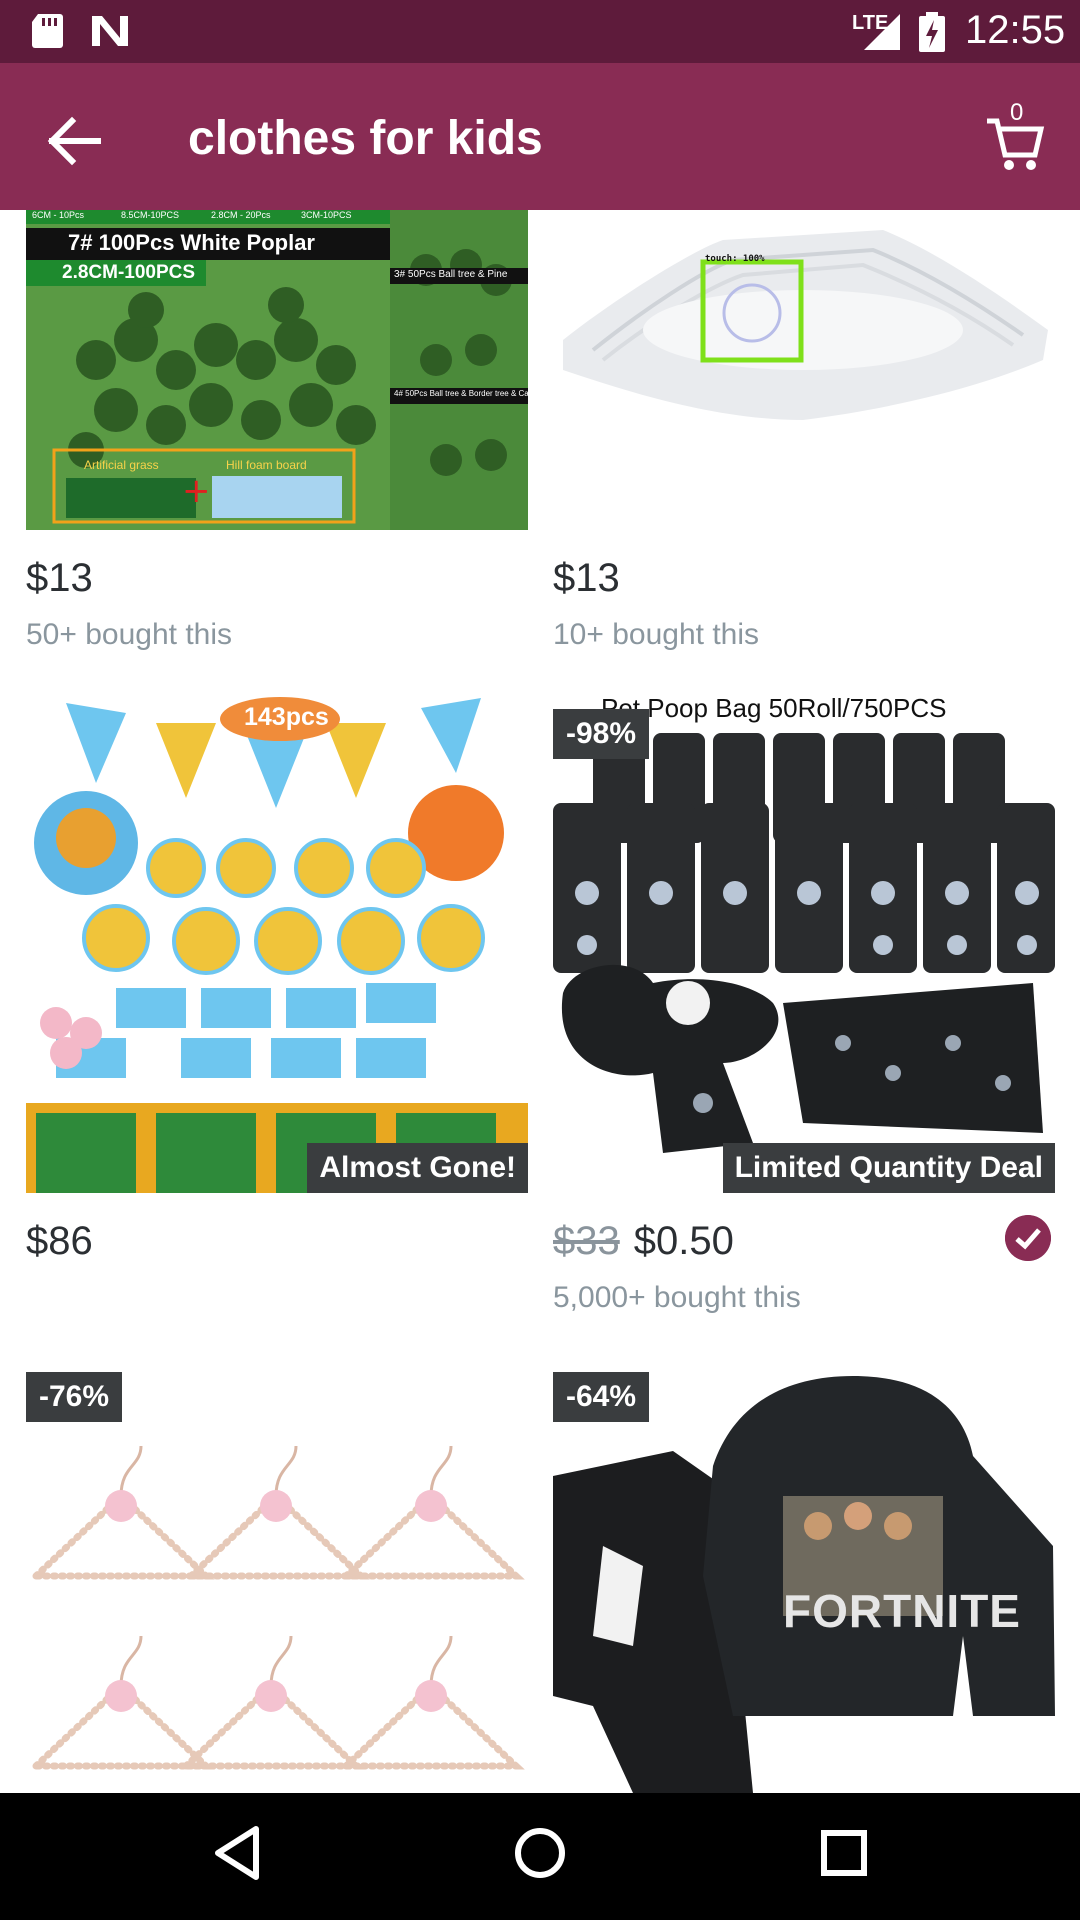 The image size is (1080, 1920). Describe the element at coordinates (804, 943) in the screenshot. I see `poop-bags-illustration` at that location.